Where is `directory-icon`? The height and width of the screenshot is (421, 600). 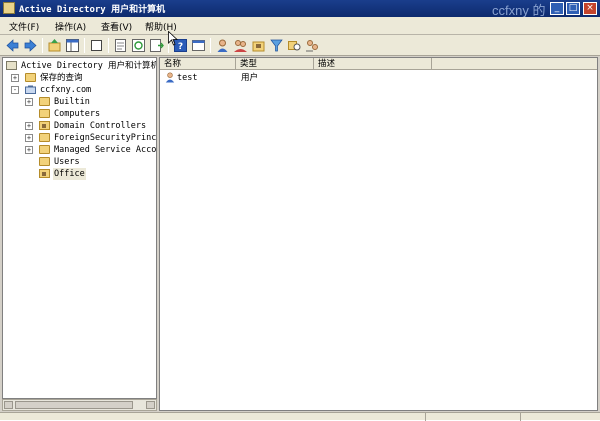 directory-icon is located at coordinates (11, 65).